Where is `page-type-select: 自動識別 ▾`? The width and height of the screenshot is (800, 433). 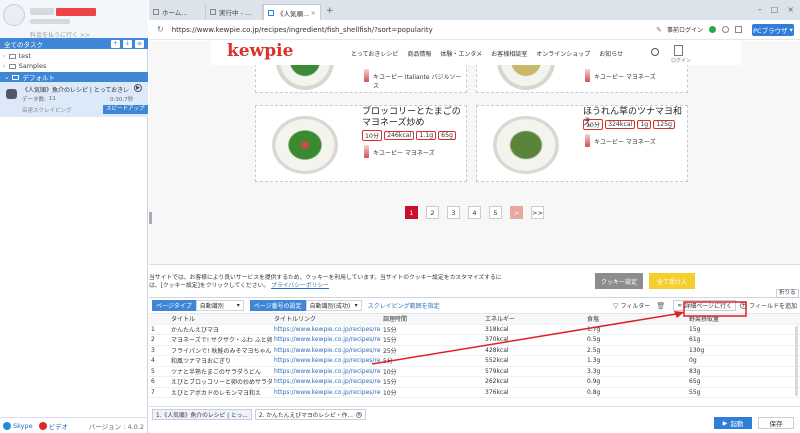 page-type-select: 自動識別 ▾ is located at coordinates (219, 305).